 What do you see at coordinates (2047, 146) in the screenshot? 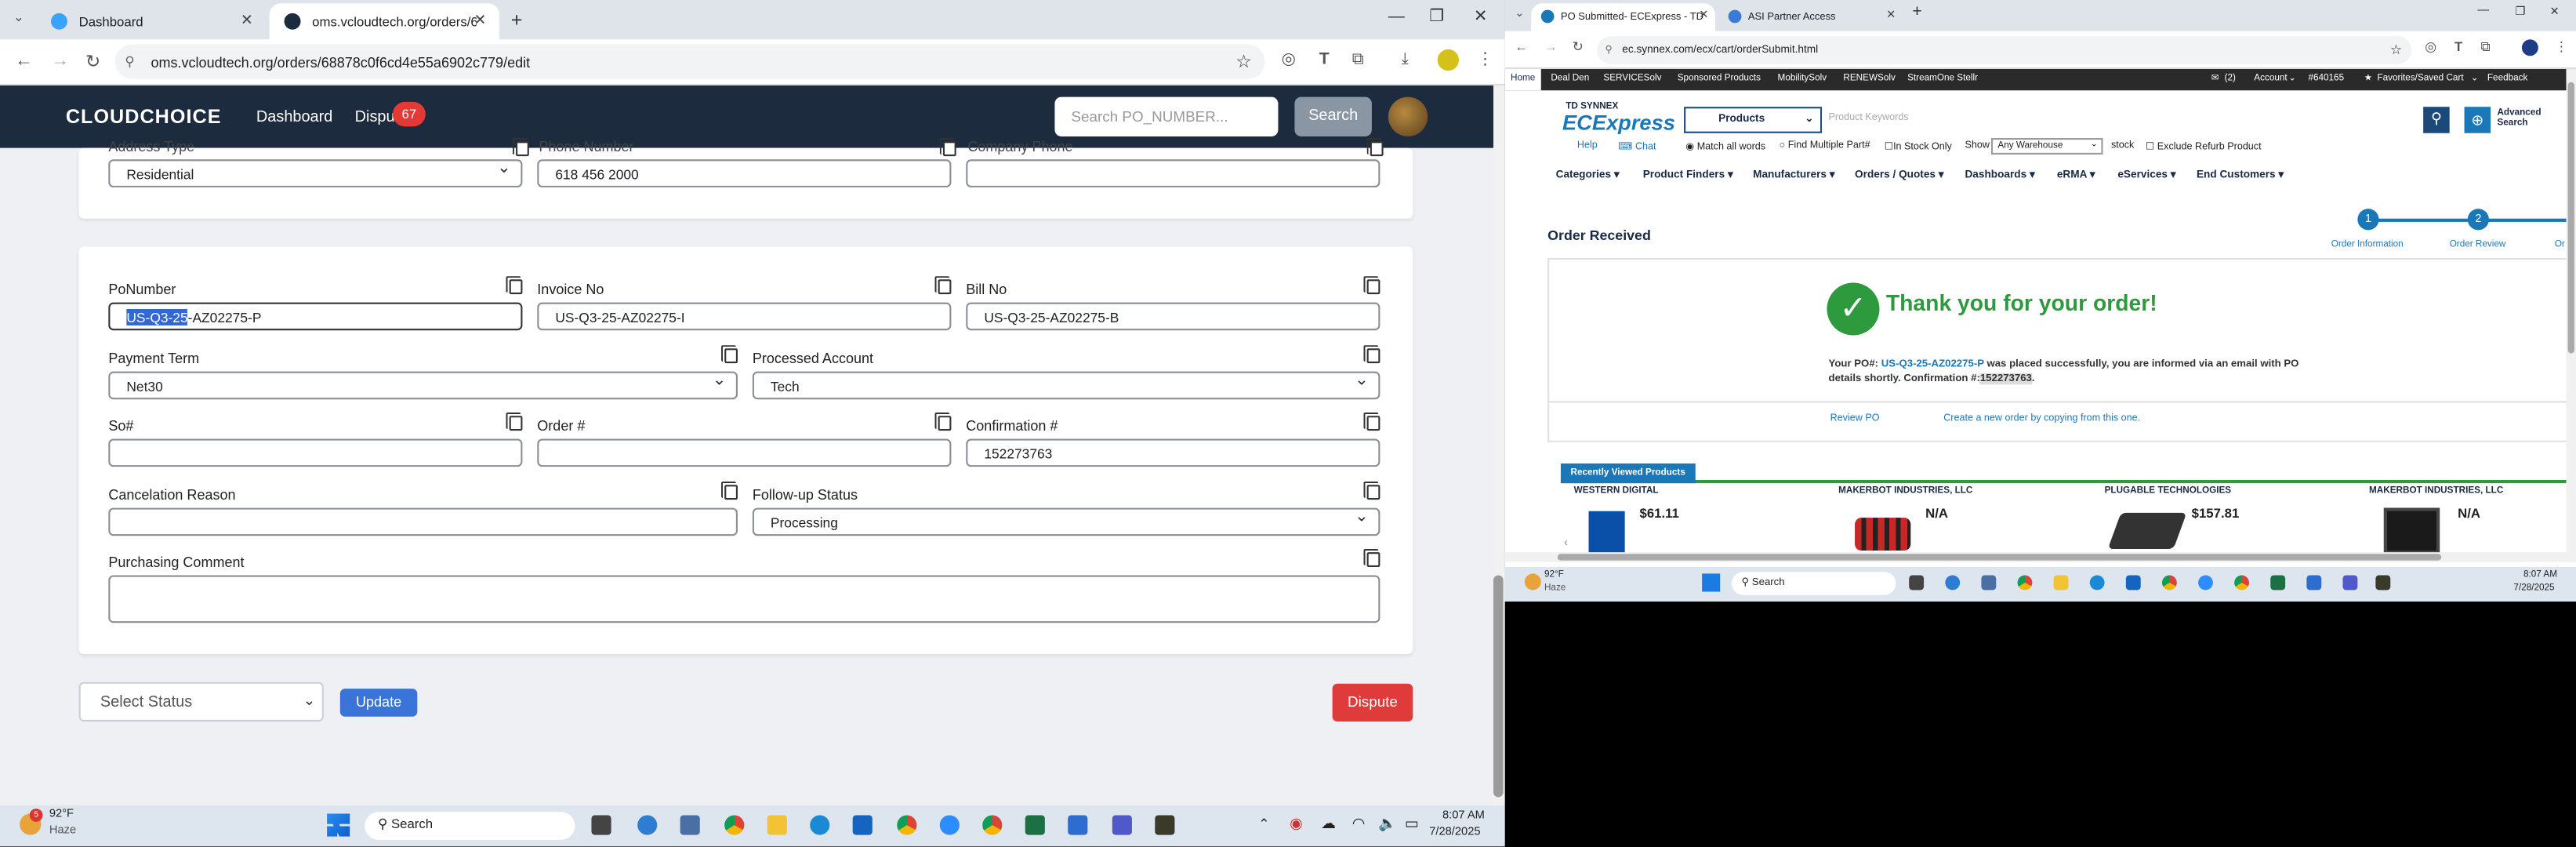
I see `warehouse-select: Any Warehouse ⌄` at bounding box center [2047, 146].